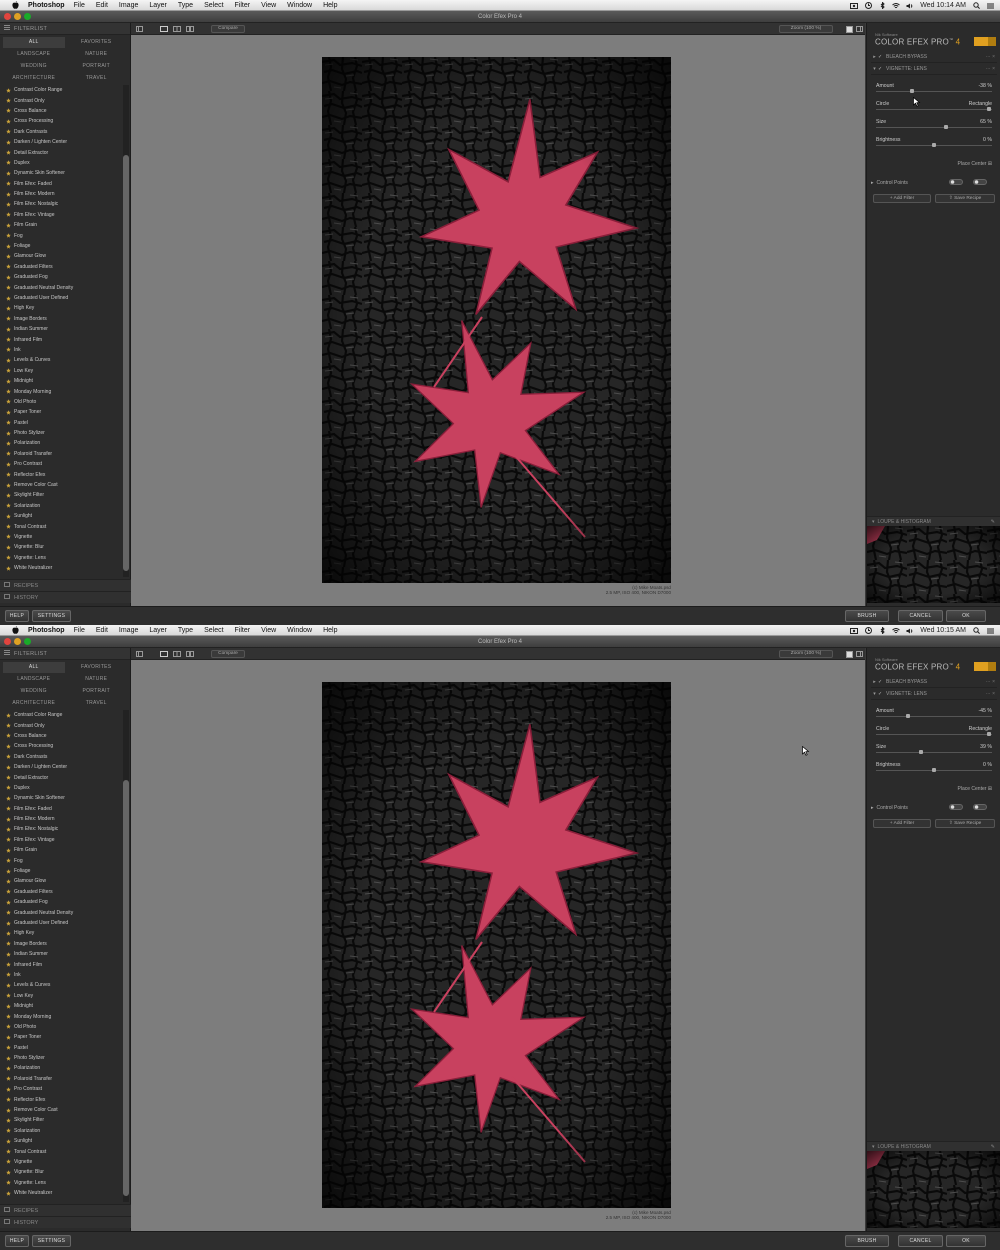 The image size is (1000, 1250). Describe the element at coordinates (921, 752) in the screenshot. I see `size-slider-handle` at that location.